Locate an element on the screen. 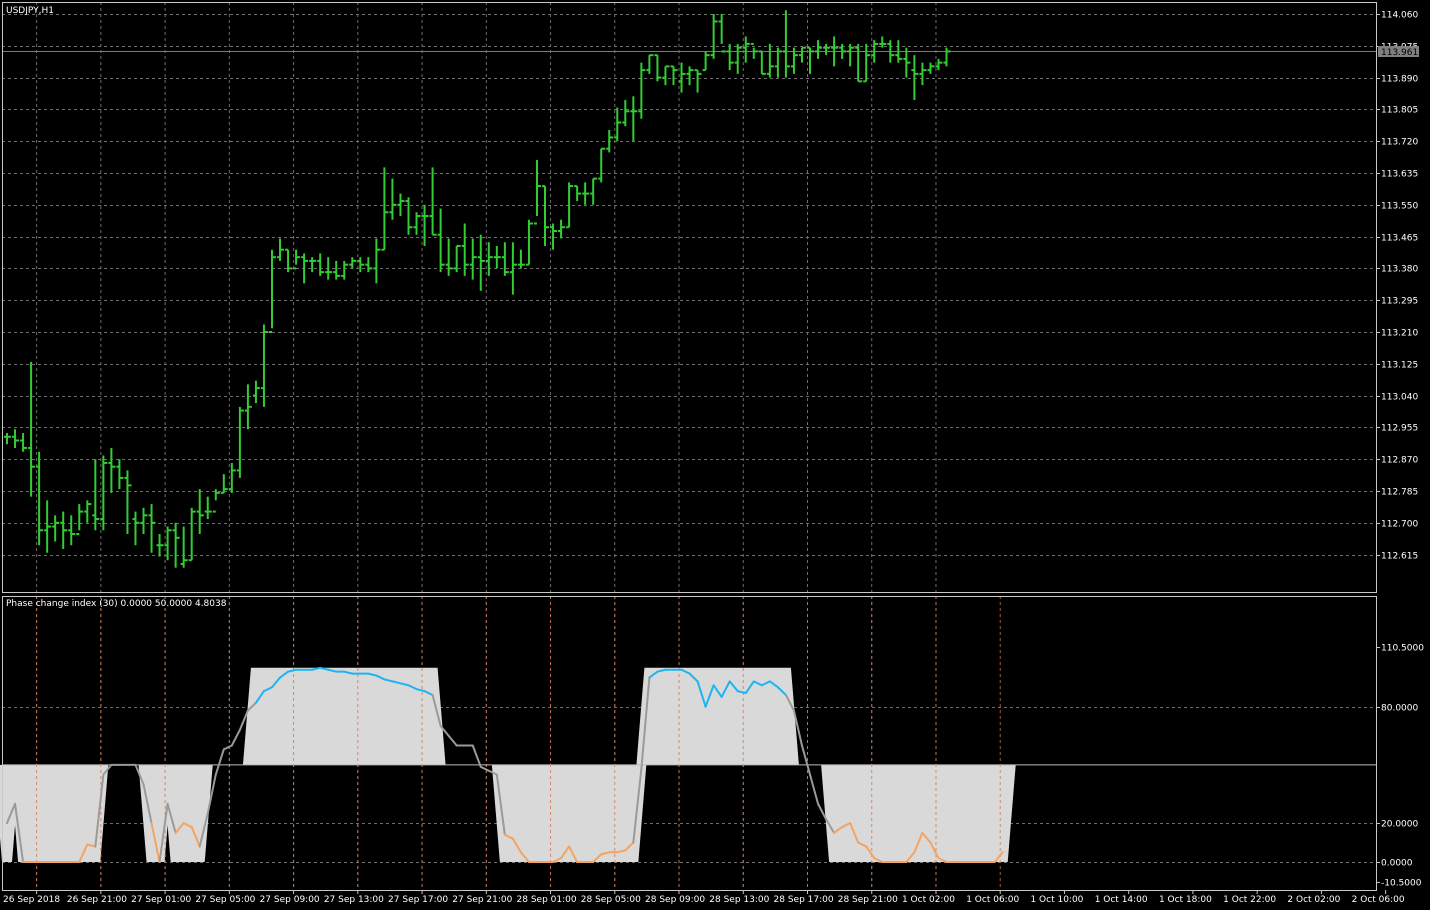  y-tick-label: 113.465 is located at coordinates (1399, 239).